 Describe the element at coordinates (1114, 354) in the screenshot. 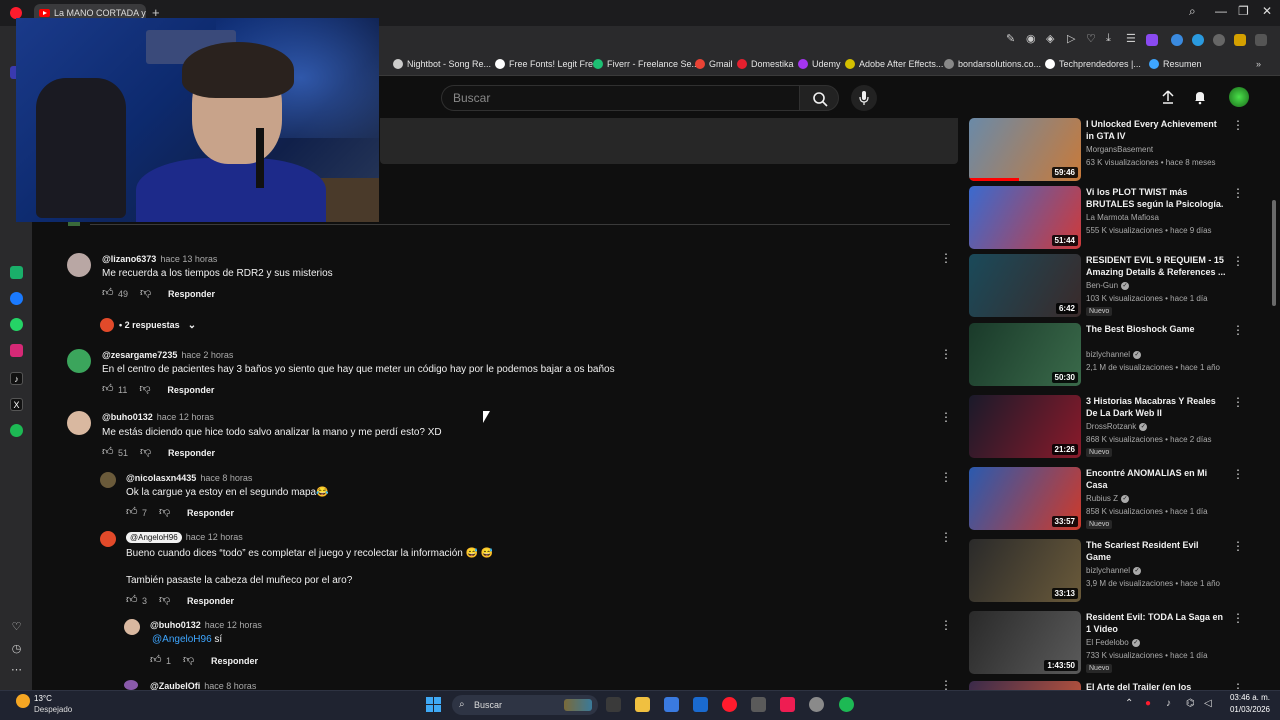

I see `channel-name: bizlychannel ✓` at that location.